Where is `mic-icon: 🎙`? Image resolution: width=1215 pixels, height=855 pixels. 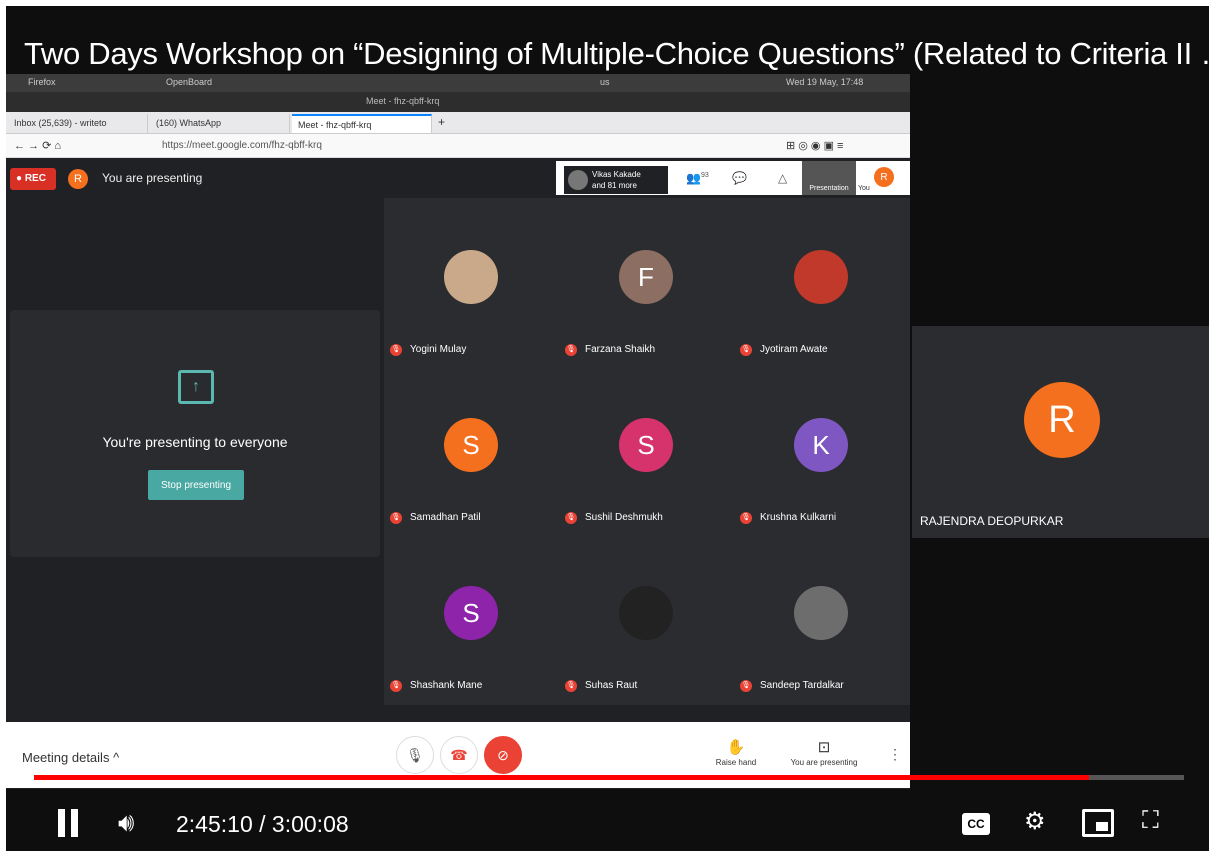 mic-icon: 🎙 is located at coordinates (415, 754).